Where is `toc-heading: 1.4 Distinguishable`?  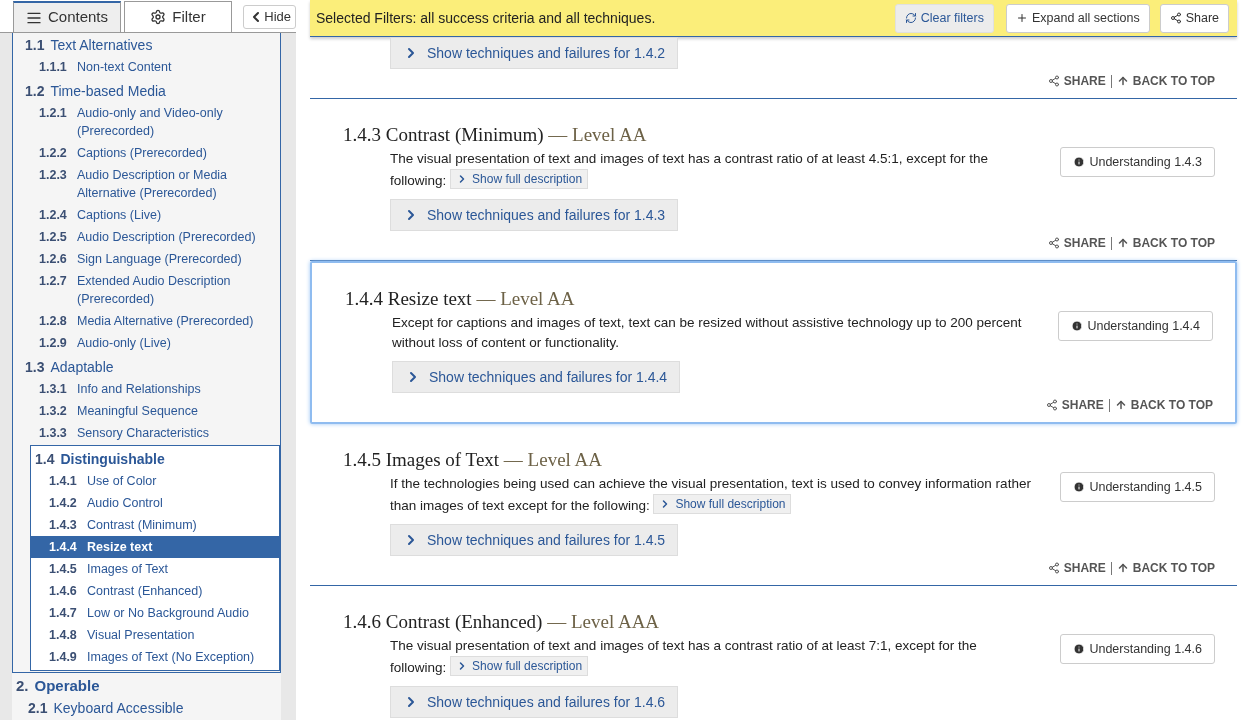 toc-heading: 1.4 Distinguishable is located at coordinates (155, 459).